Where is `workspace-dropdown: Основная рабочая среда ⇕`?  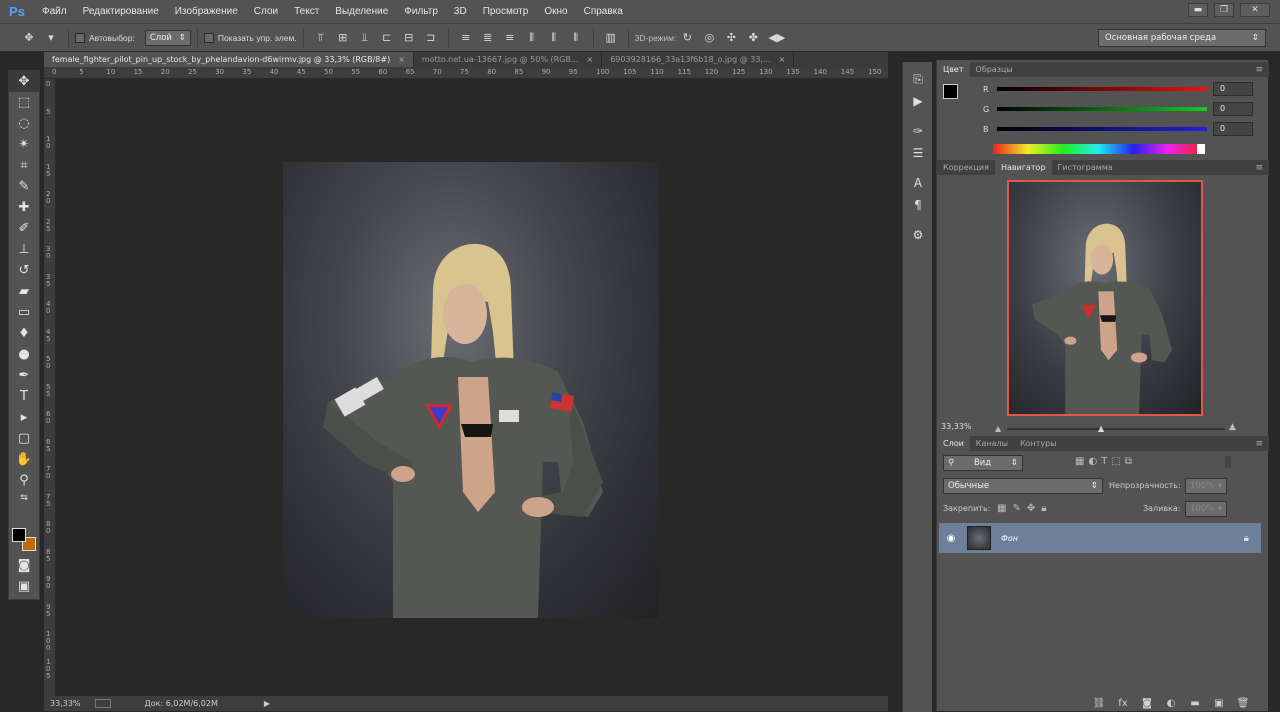 workspace-dropdown: Основная рабочая среда ⇕ is located at coordinates (1182, 38).